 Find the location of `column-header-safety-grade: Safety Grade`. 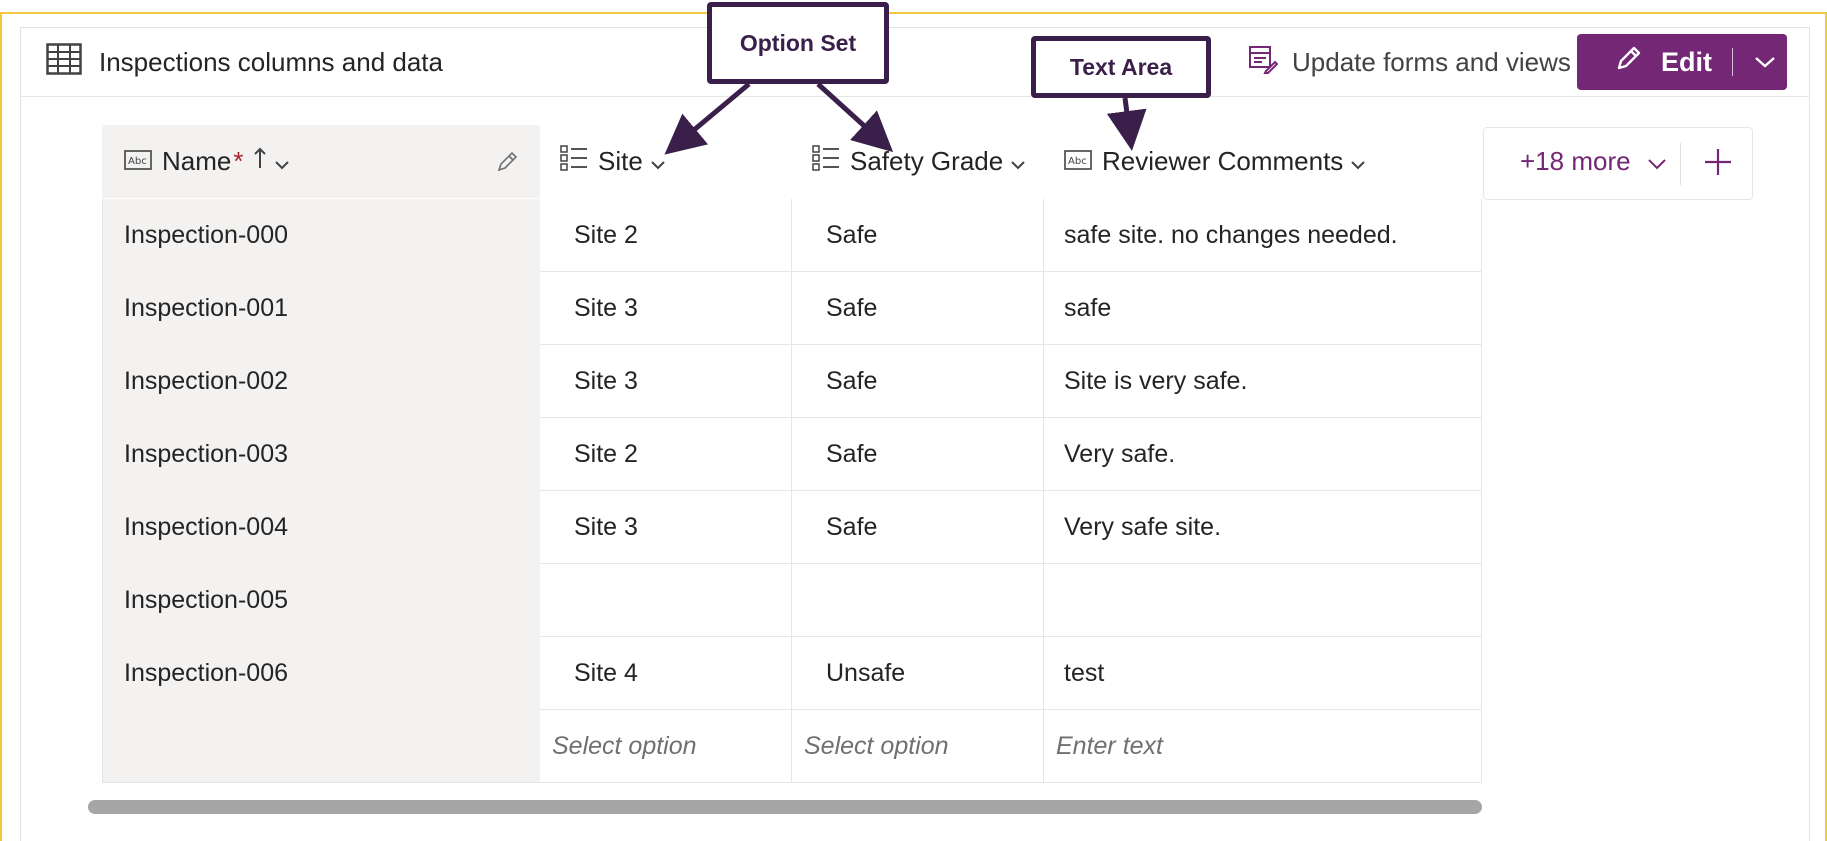

column-header-safety-grade: Safety Grade is located at coordinates (918, 161).